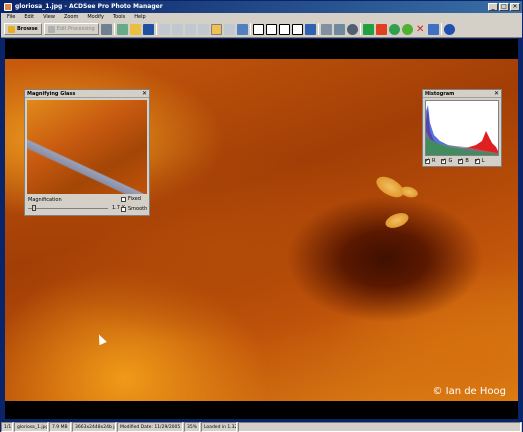 The width and height of the screenshot is (523, 432). I want to click on status-filesize: 7.9 MB, so click(60, 427).